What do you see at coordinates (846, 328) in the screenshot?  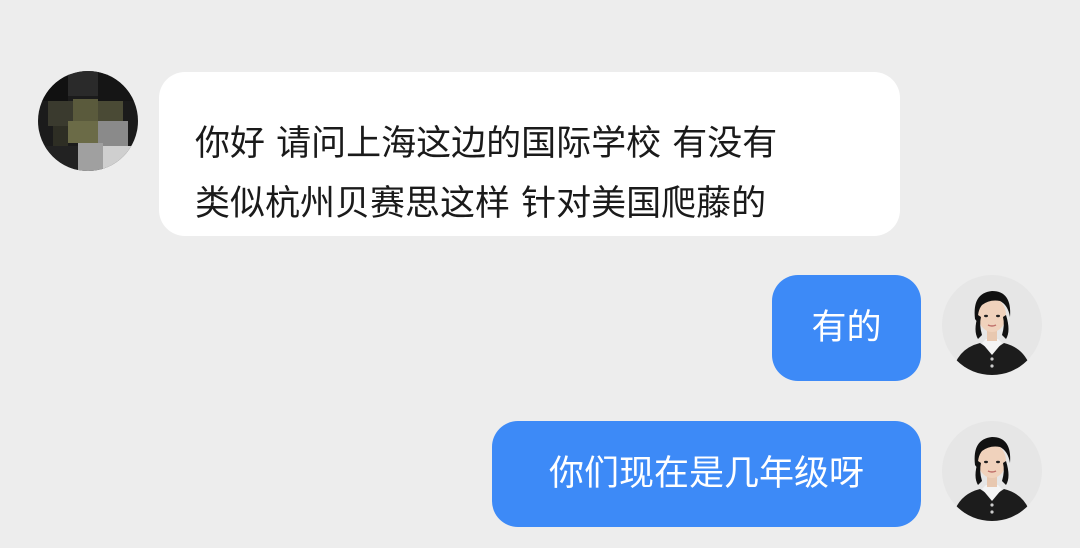 I see `outgoing-message-bubble: 有的` at bounding box center [846, 328].